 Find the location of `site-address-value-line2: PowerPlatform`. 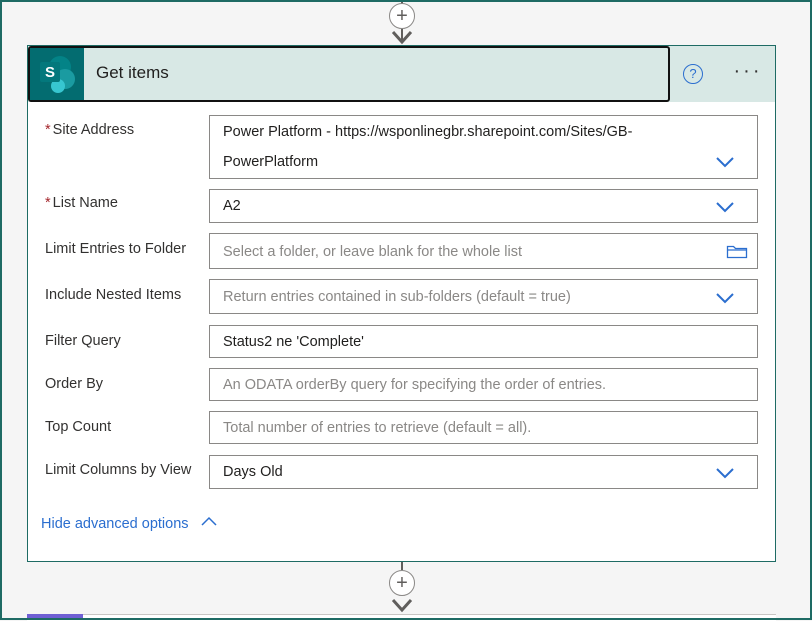

site-address-value-line2: PowerPlatform is located at coordinates (271, 162).